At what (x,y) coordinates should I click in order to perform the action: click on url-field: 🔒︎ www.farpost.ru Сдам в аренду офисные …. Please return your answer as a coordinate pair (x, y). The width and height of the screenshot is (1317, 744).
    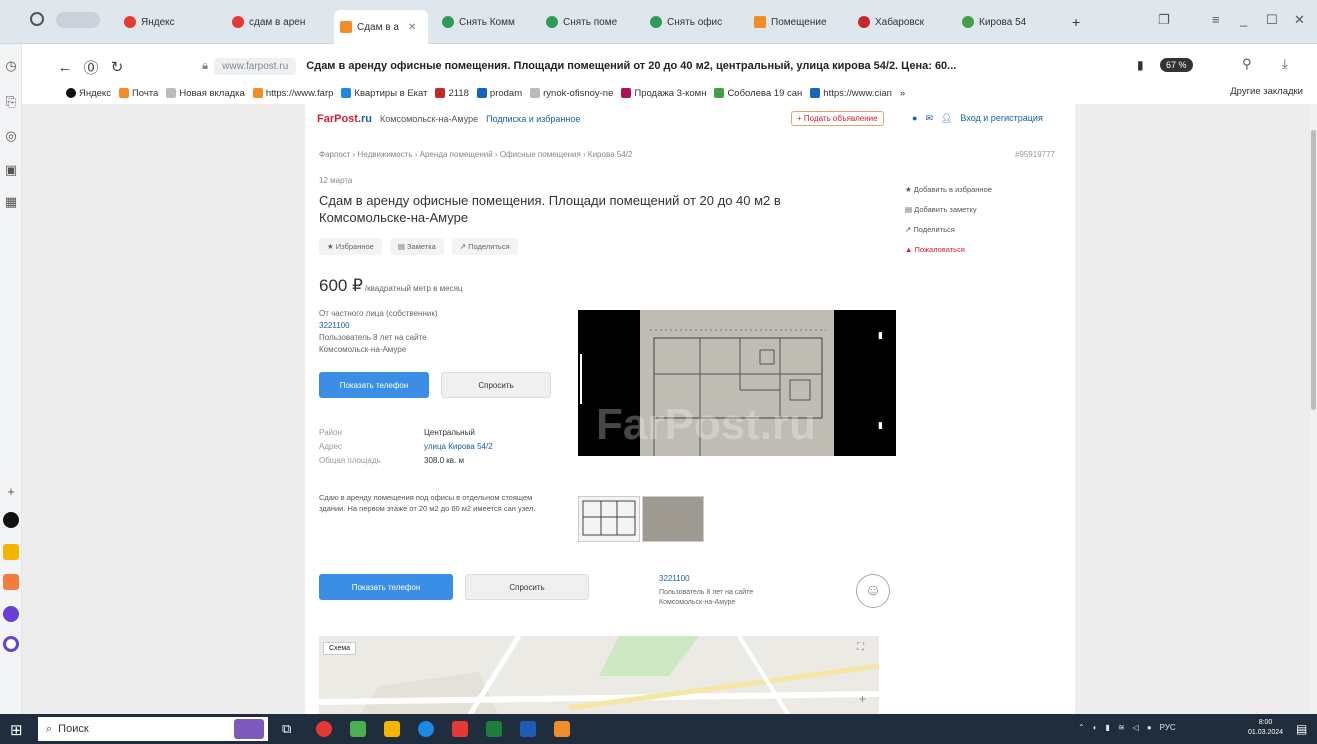
    Looking at the image, I should click on (727, 66).